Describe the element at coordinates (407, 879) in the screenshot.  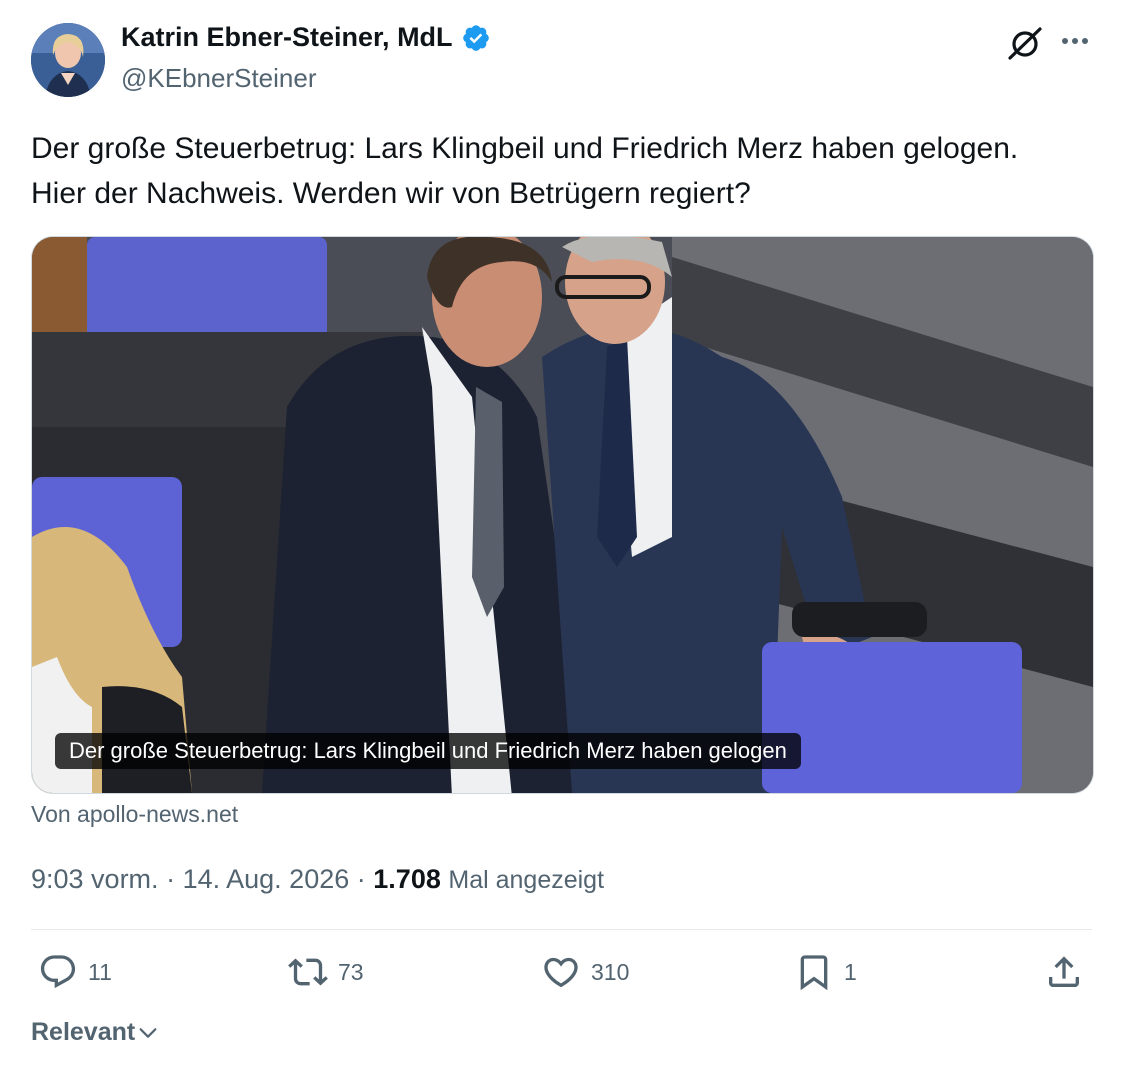
I see `views-count: 1.708` at that location.